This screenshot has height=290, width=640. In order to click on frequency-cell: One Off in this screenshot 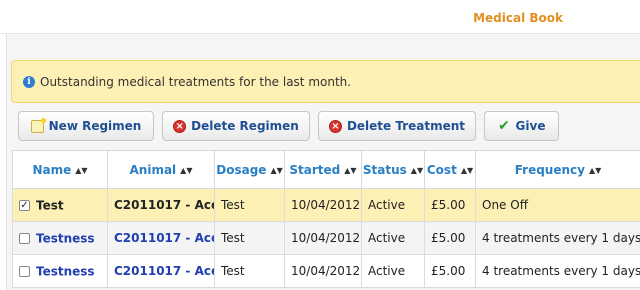, I will do `click(557, 205)`.